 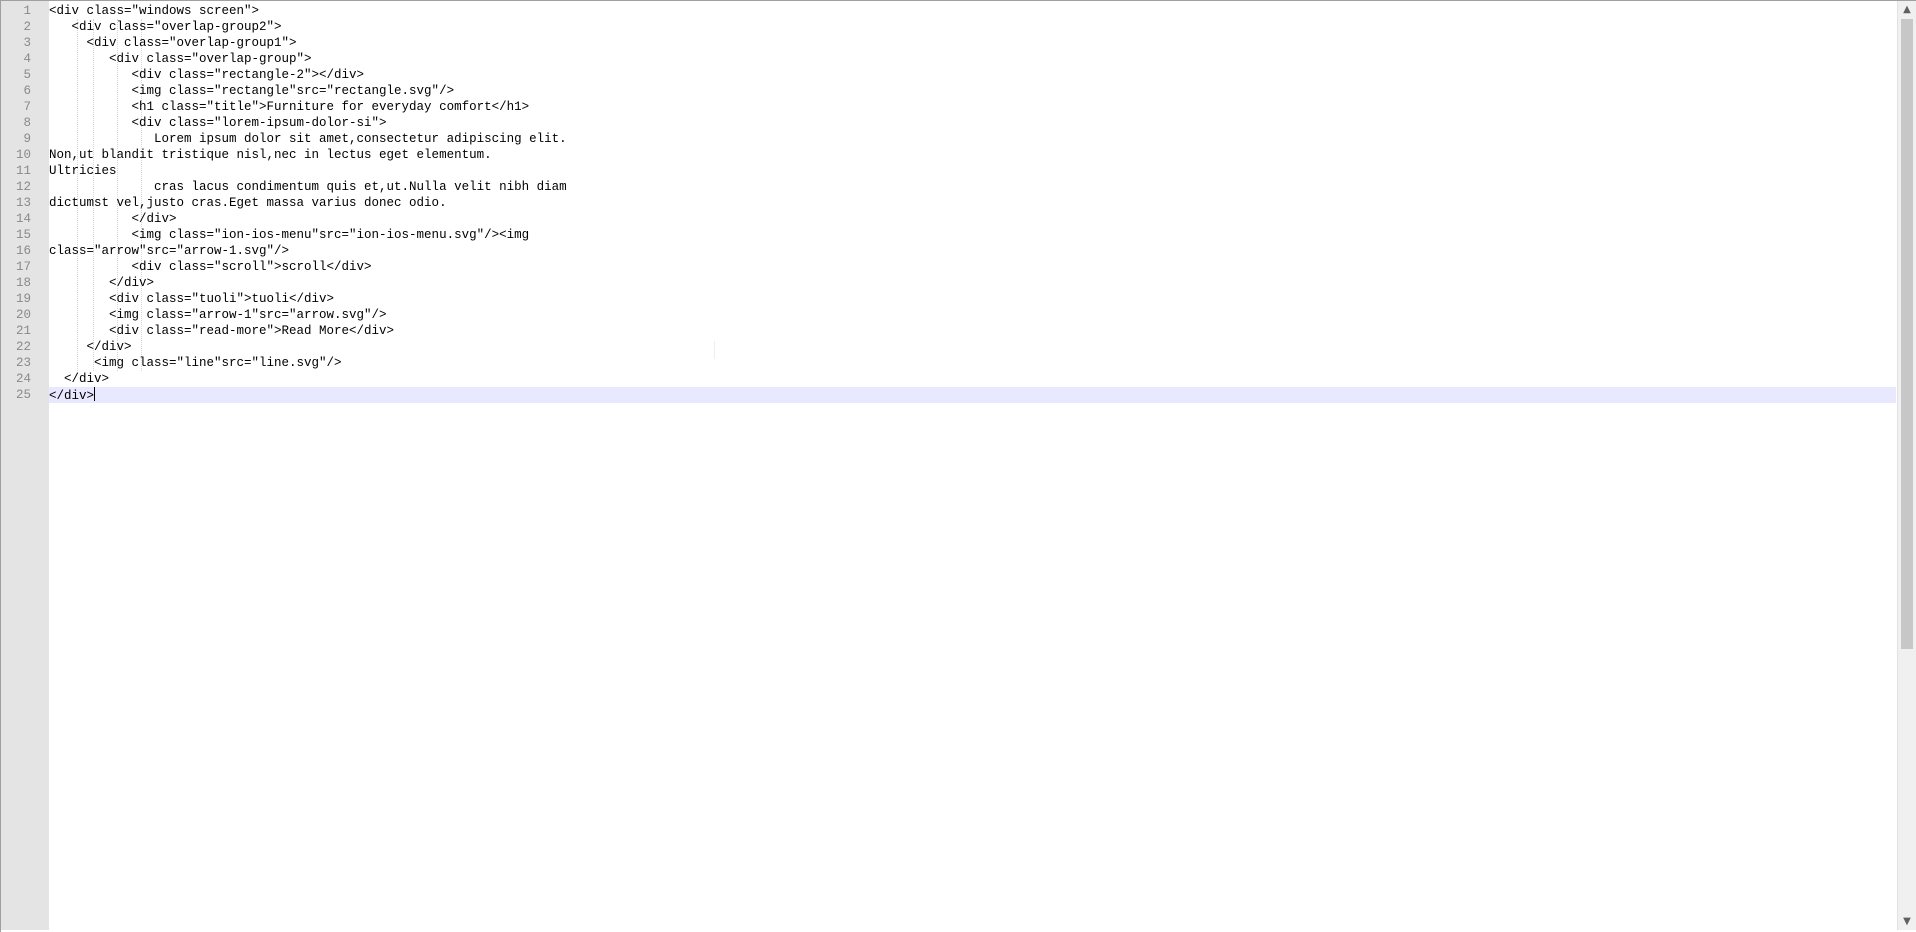 What do you see at coordinates (714, 350) in the screenshot?
I see `edge-marker` at bounding box center [714, 350].